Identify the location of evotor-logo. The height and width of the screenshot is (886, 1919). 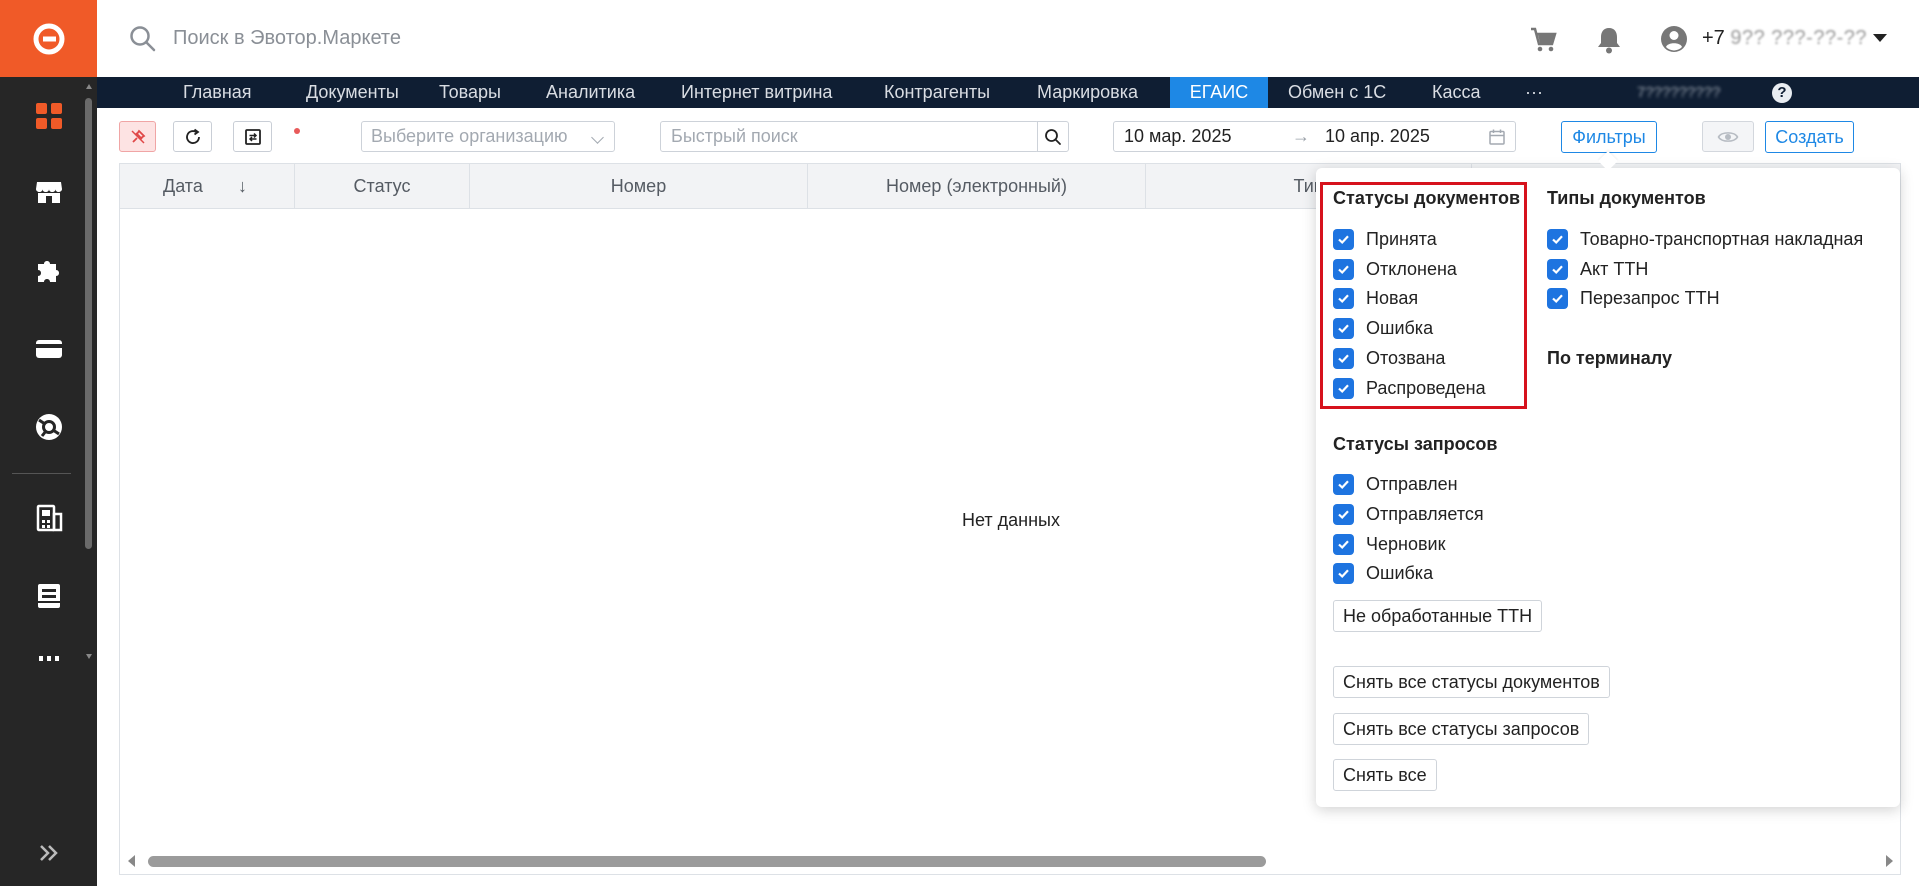
(48, 38).